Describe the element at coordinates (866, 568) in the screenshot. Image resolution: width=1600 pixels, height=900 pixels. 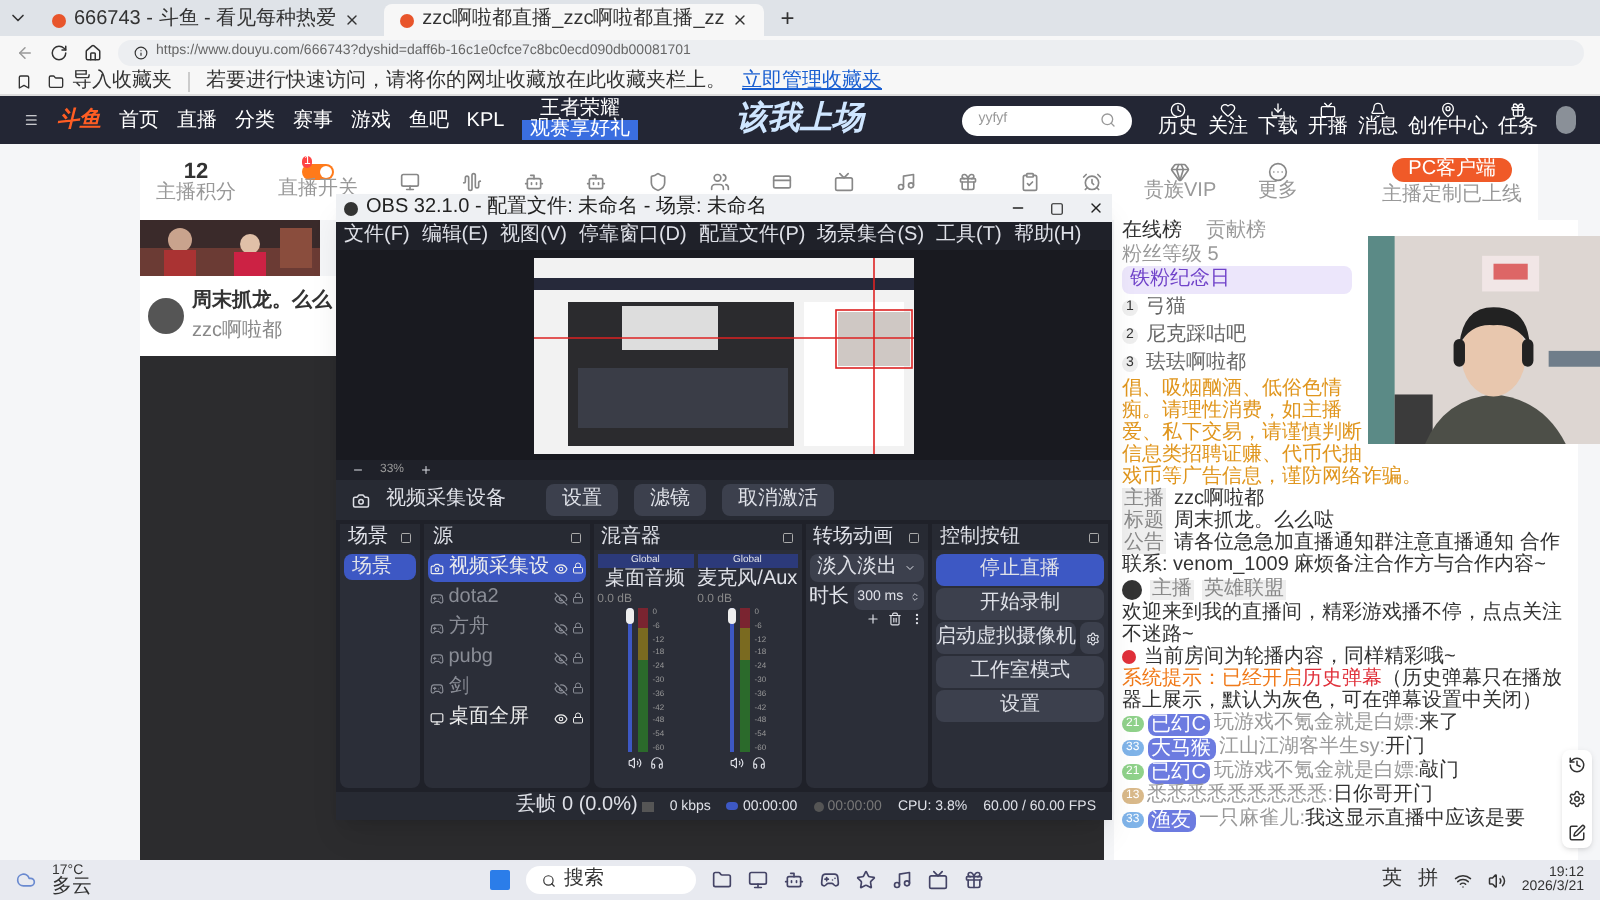
I see `transition-select: 淡入淡出` at that location.